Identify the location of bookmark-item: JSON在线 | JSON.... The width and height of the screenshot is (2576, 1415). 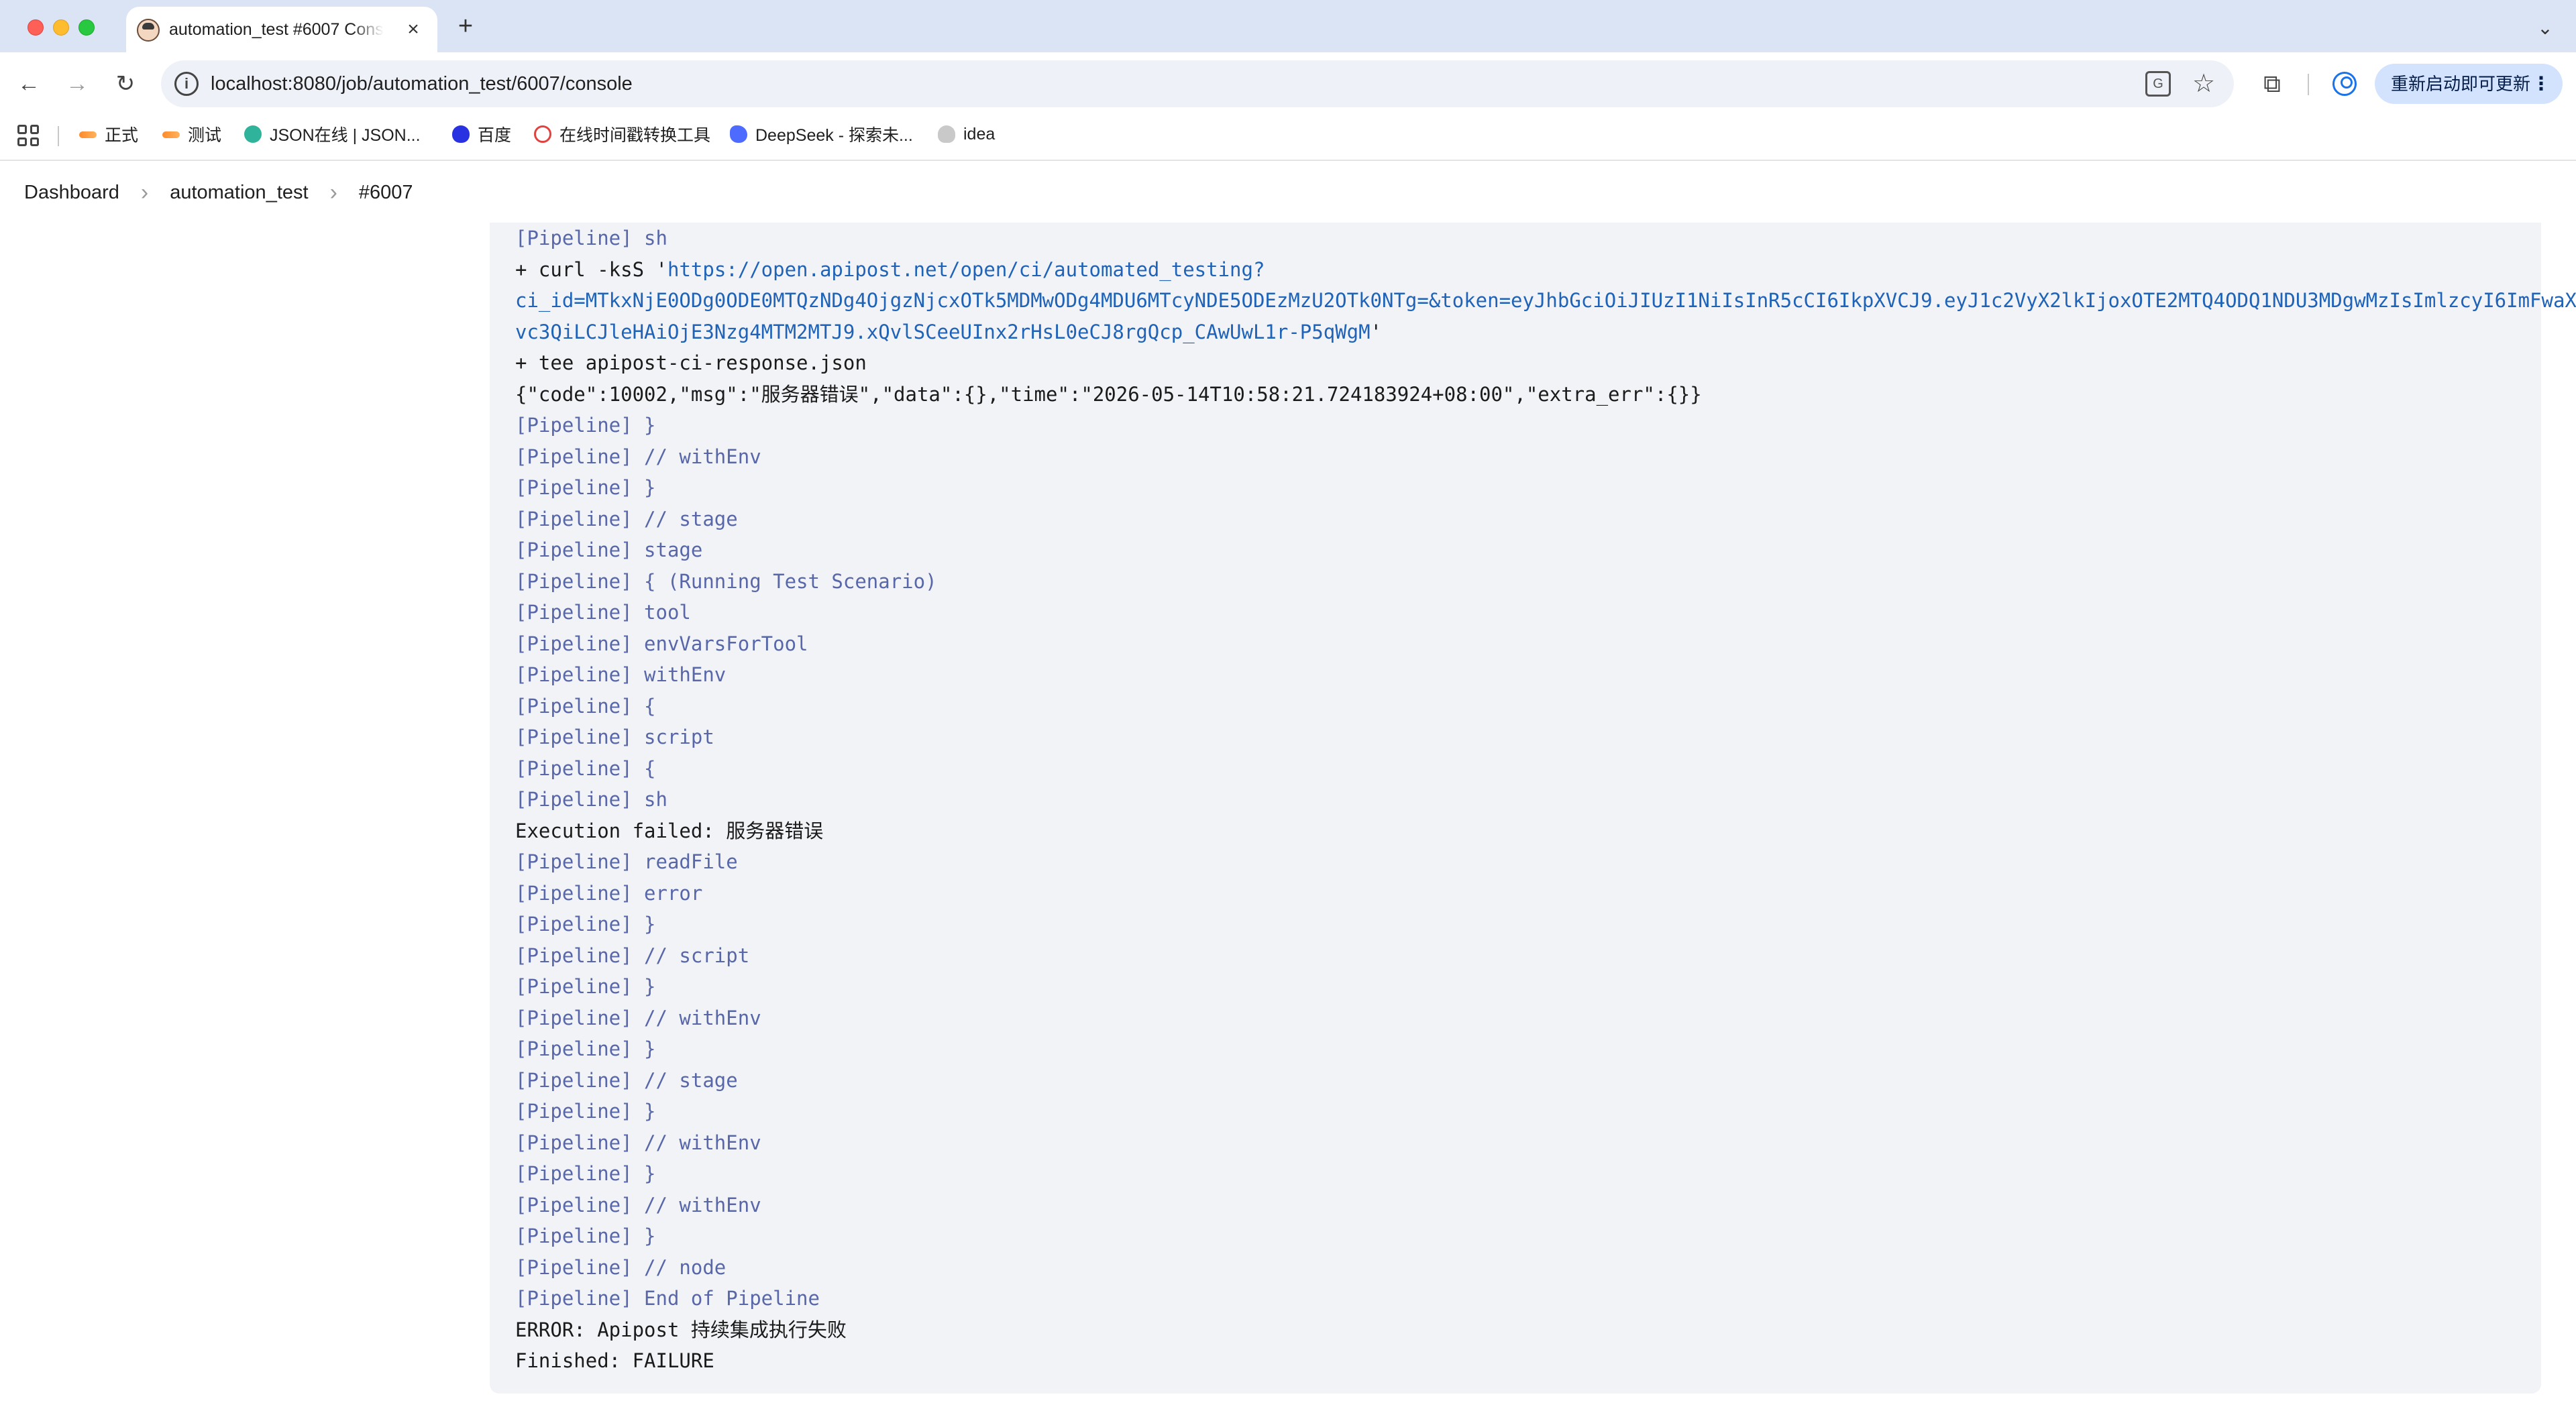
(332, 134).